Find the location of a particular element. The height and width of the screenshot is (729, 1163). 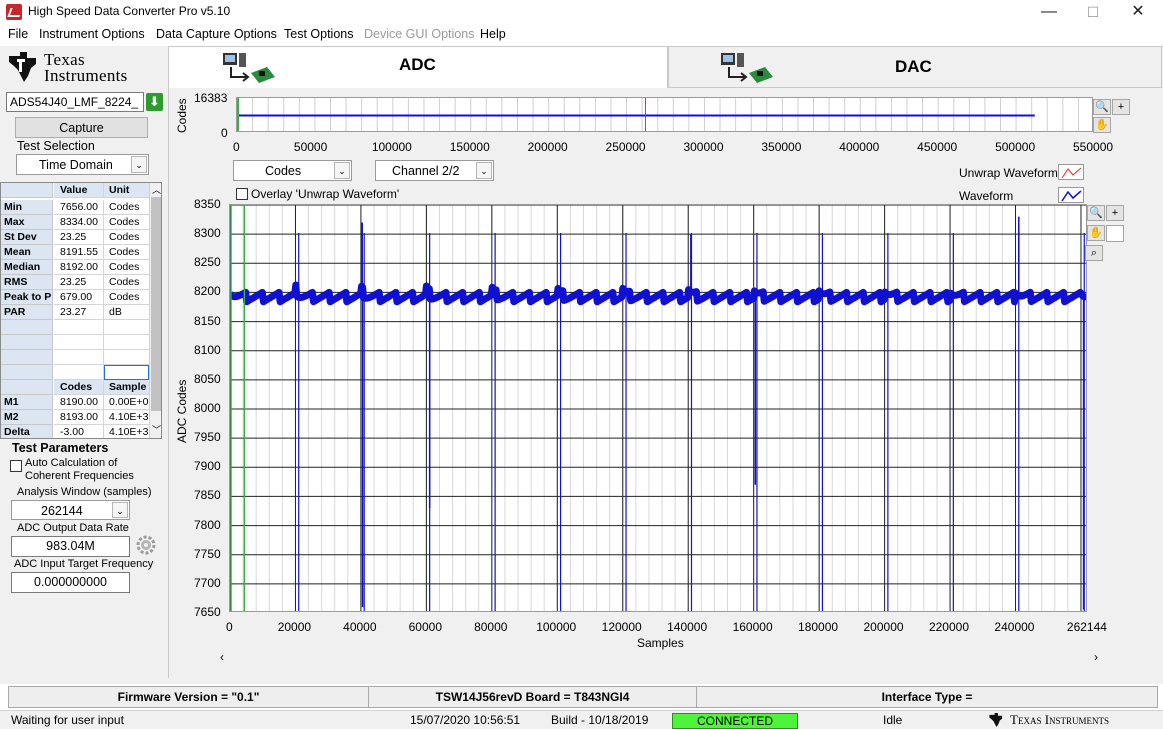

capture-button: Capture is located at coordinates (81, 127).